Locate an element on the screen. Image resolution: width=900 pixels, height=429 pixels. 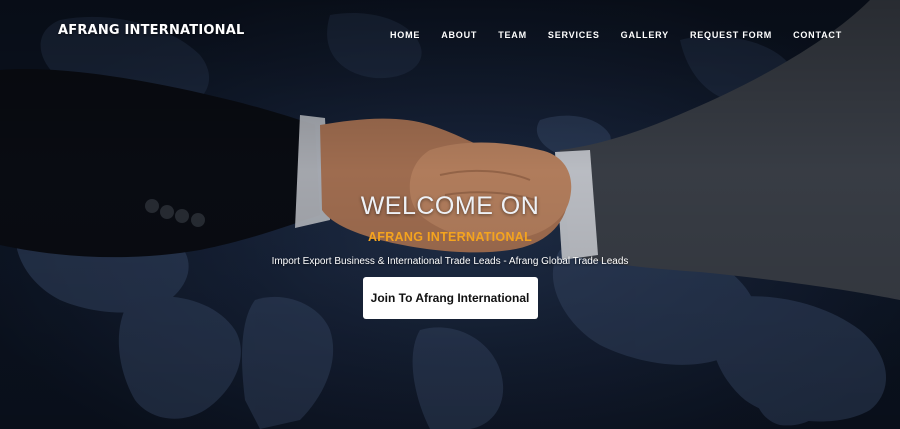
nav-link-services: SERVICES is located at coordinates (574, 35).